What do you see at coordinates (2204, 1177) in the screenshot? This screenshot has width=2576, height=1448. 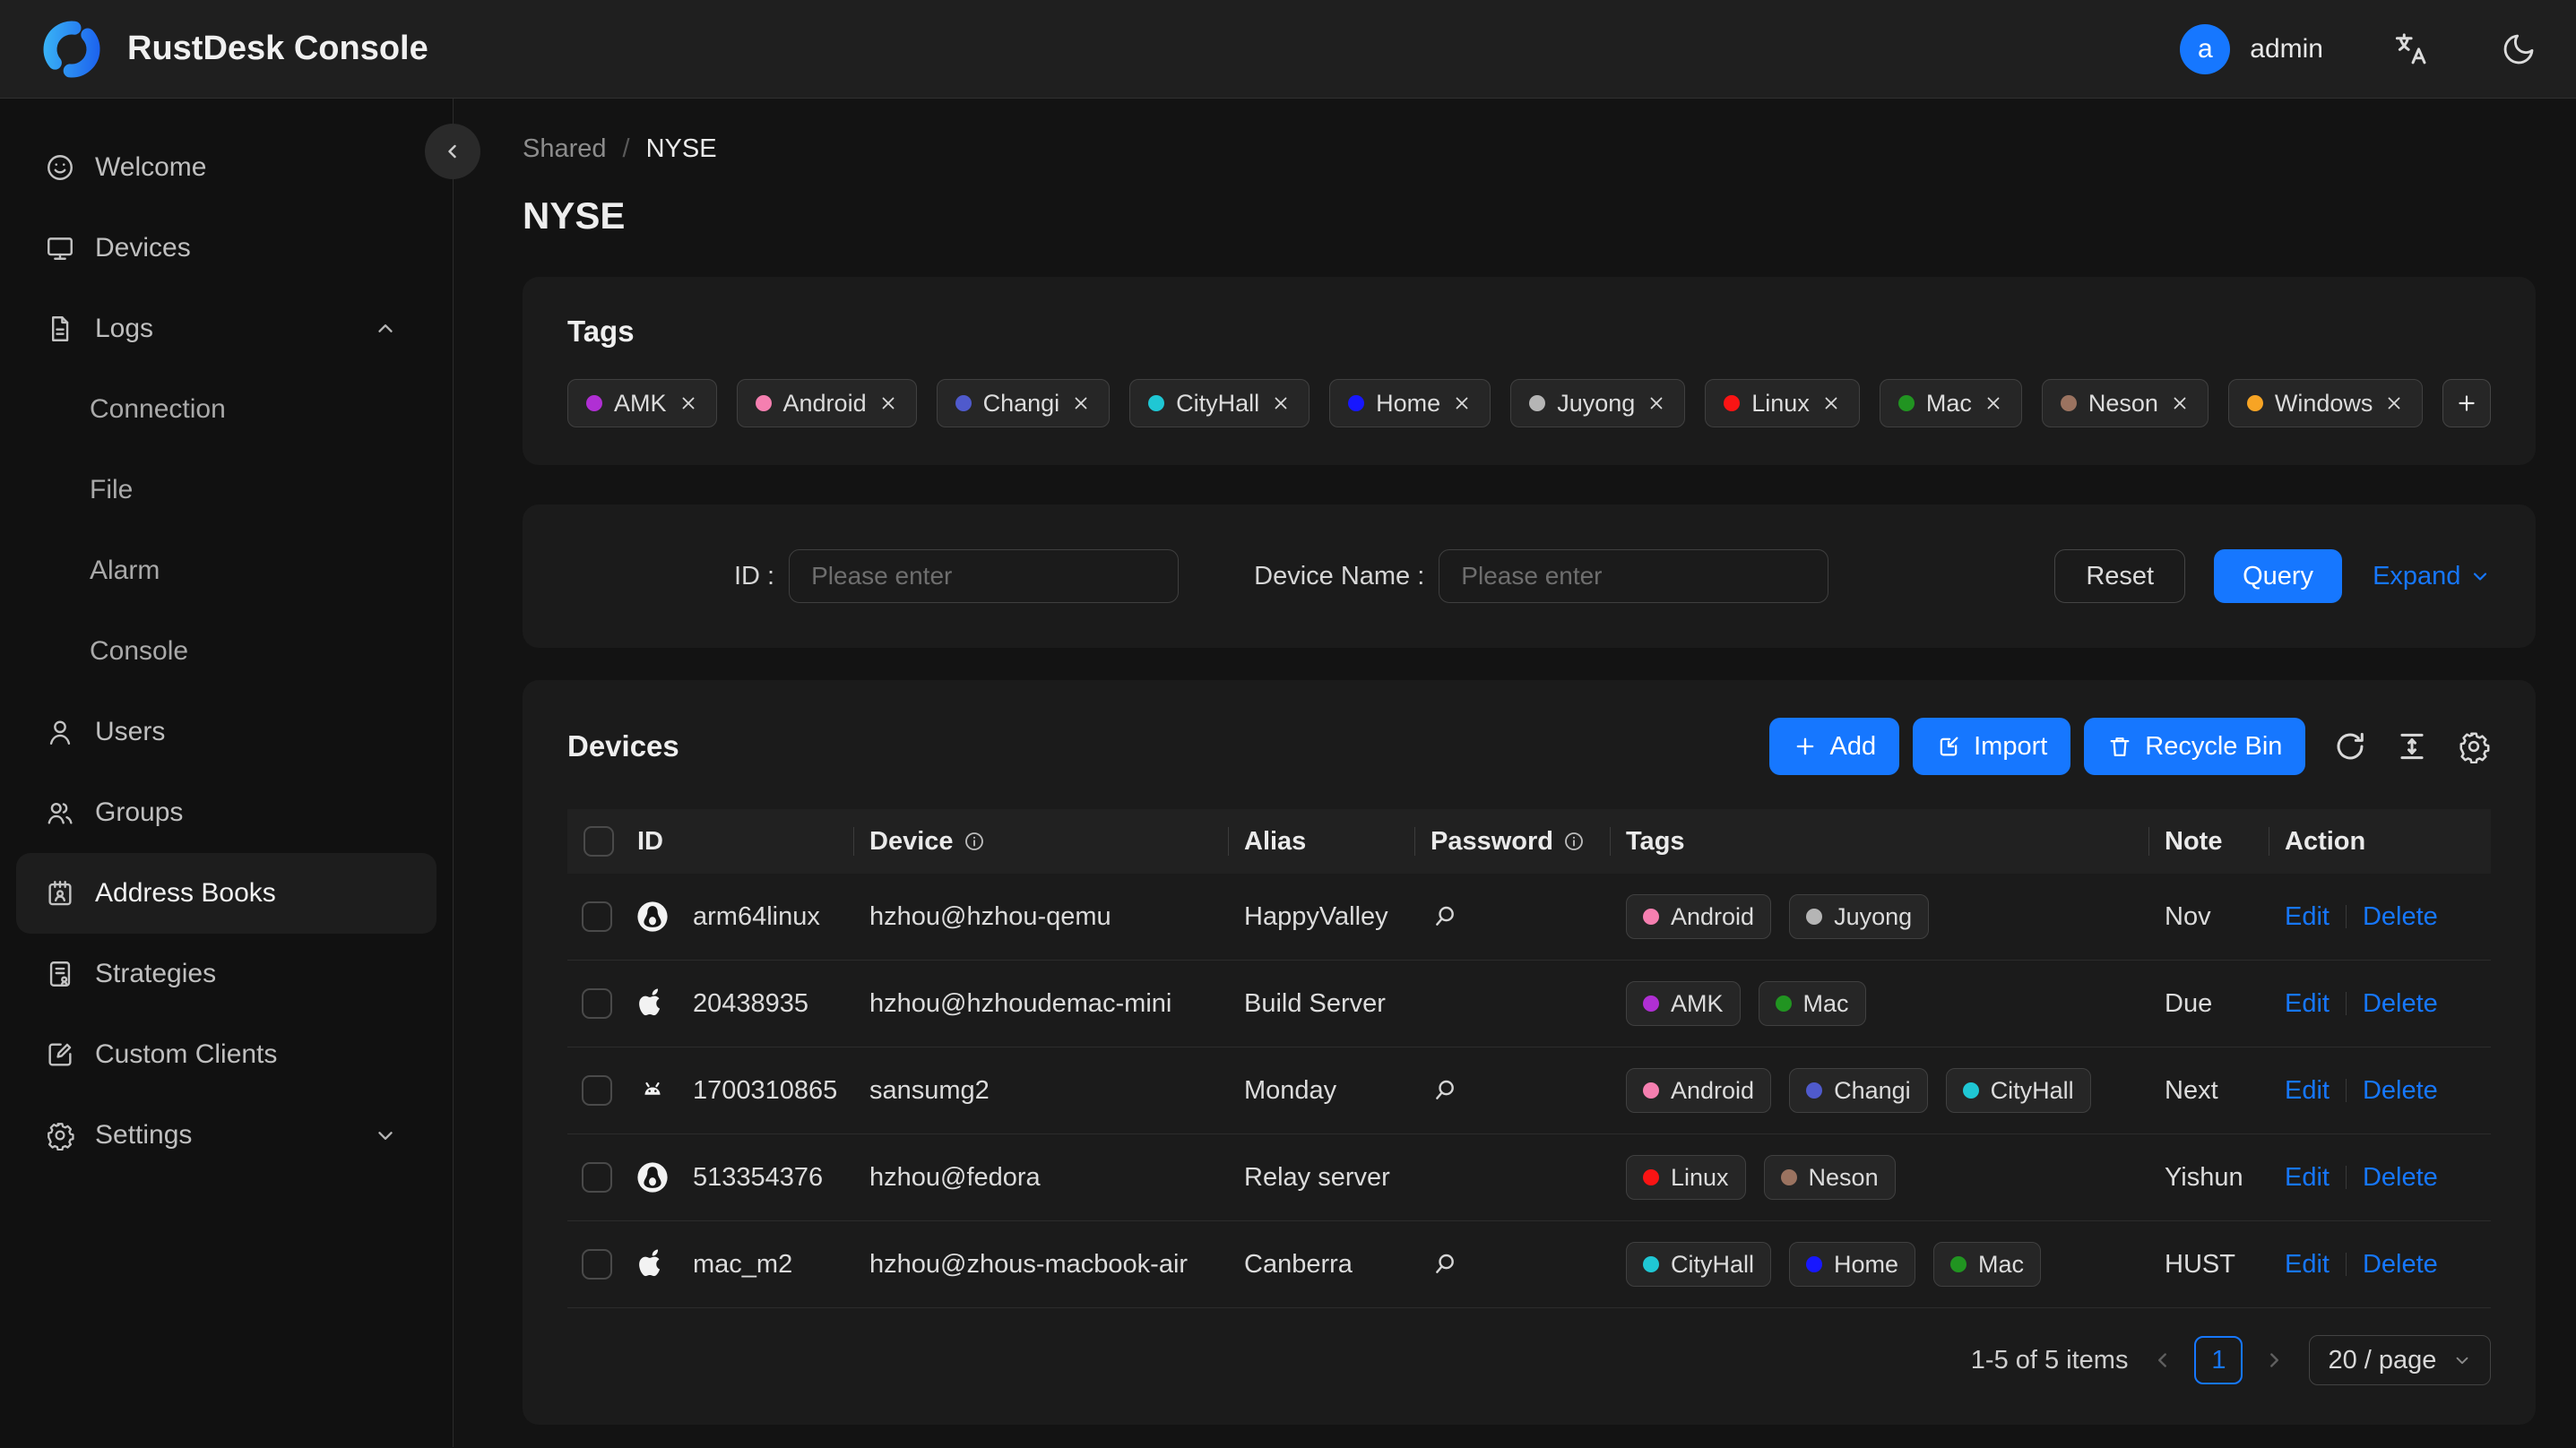 I see `device-note: Yishun` at bounding box center [2204, 1177].